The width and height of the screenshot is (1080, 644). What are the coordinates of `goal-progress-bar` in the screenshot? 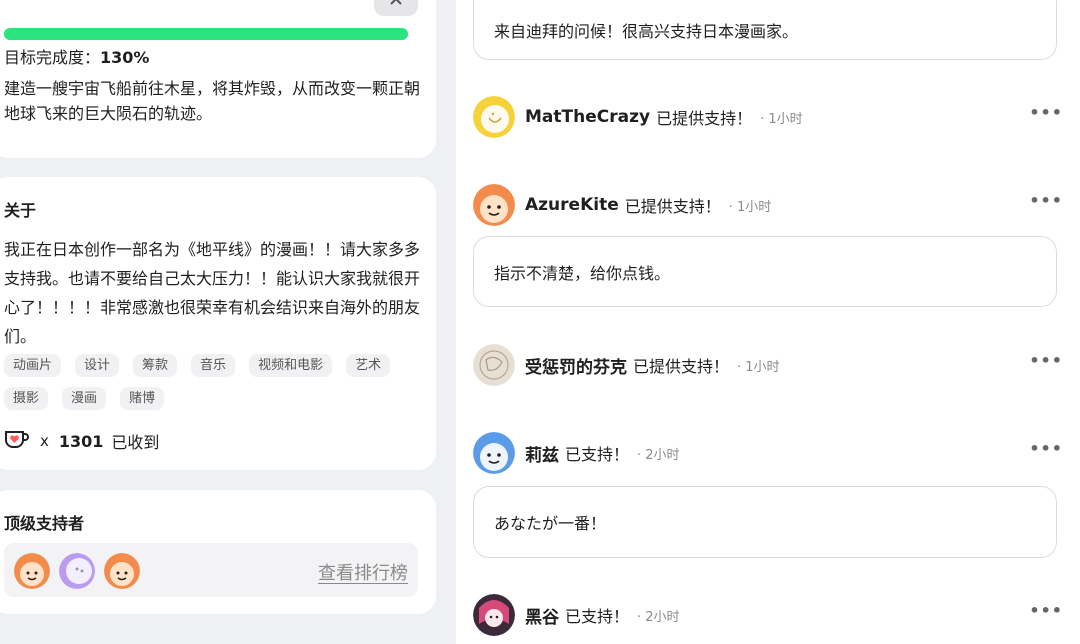 It's located at (206, 34).